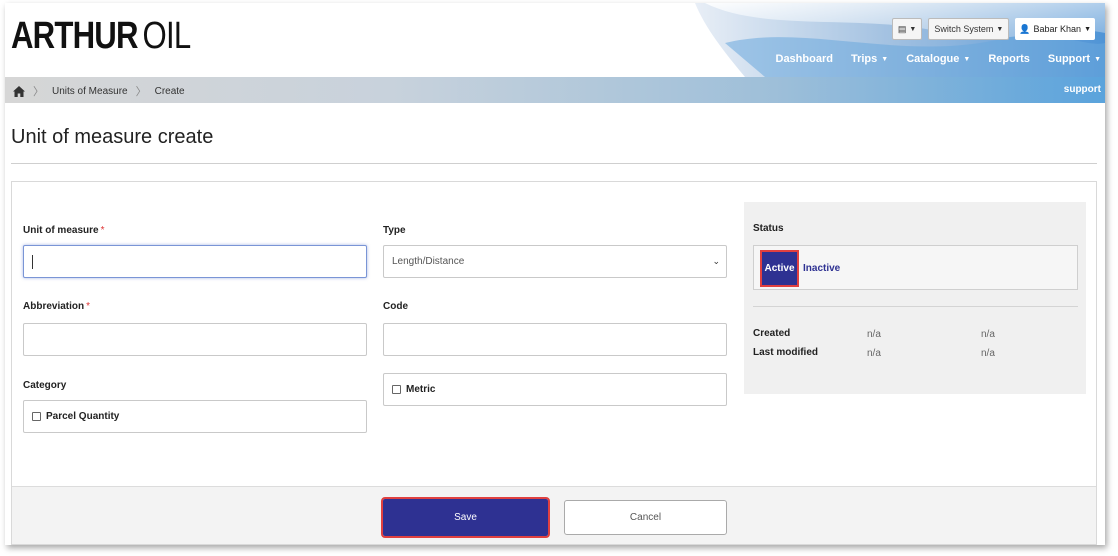 The width and height of the screenshot is (1118, 556). Describe the element at coordinates (933, 59) in the screenshot. I see `nav-label: Catalogue` at that location.